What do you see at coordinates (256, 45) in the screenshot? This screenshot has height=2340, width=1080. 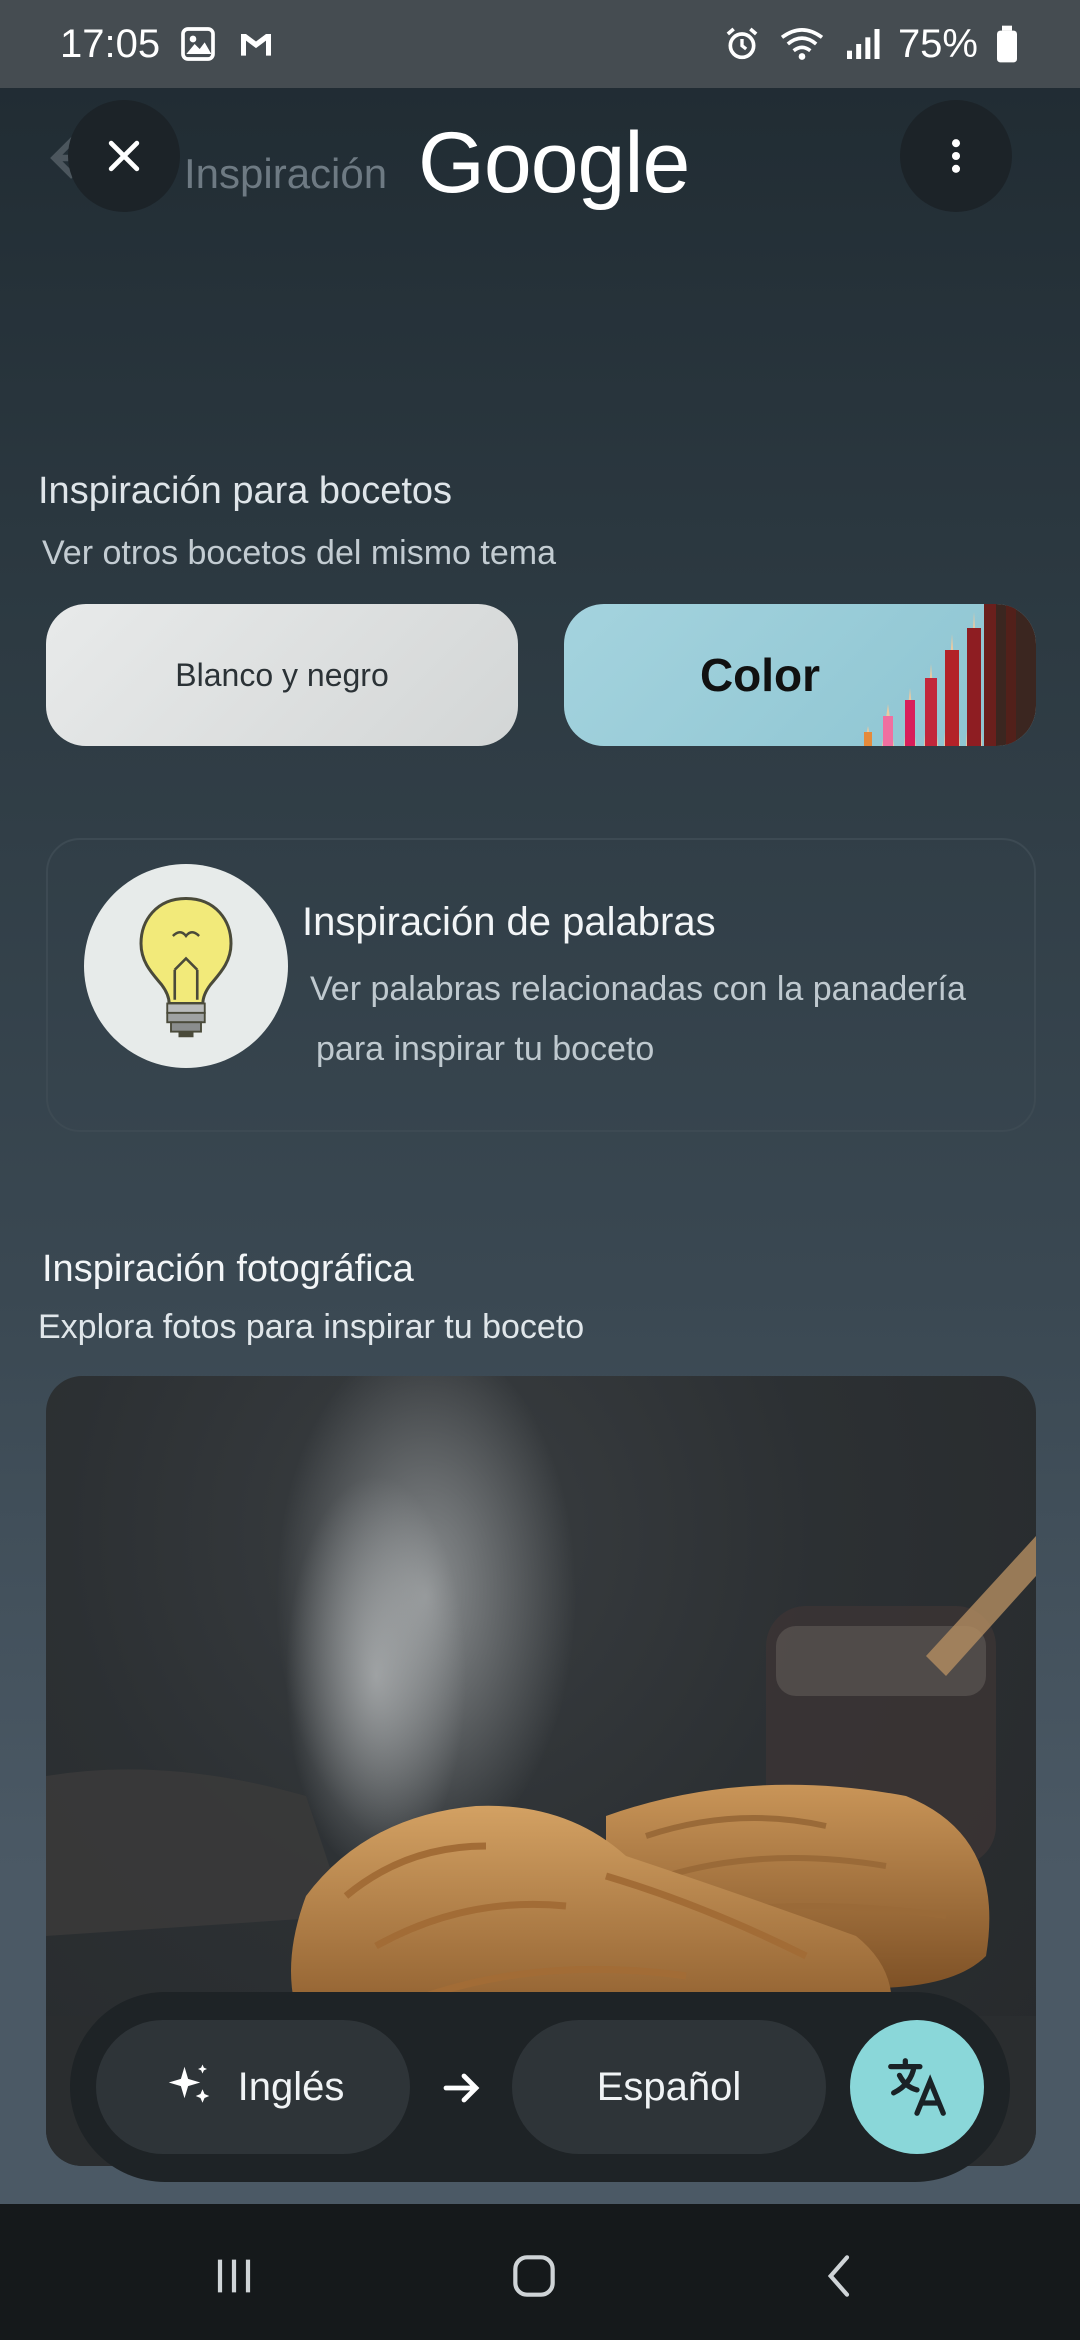 I see `gmail-icon` at bounding box center [256, 45].